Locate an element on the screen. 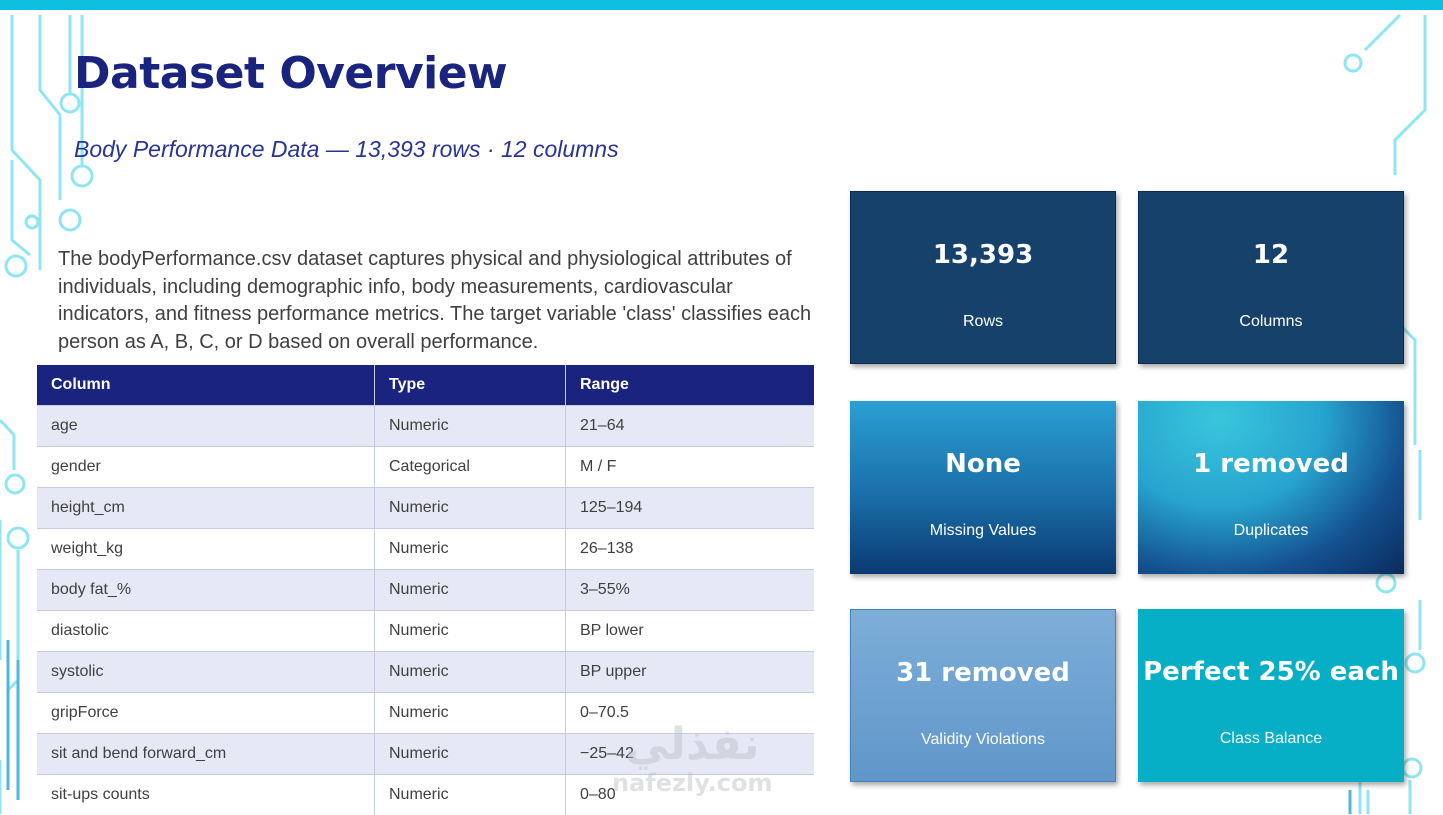 Image resolution: width=1443 pixels, height=815 pixels. cell-range: BP upper is located at coordinates (690, 672).